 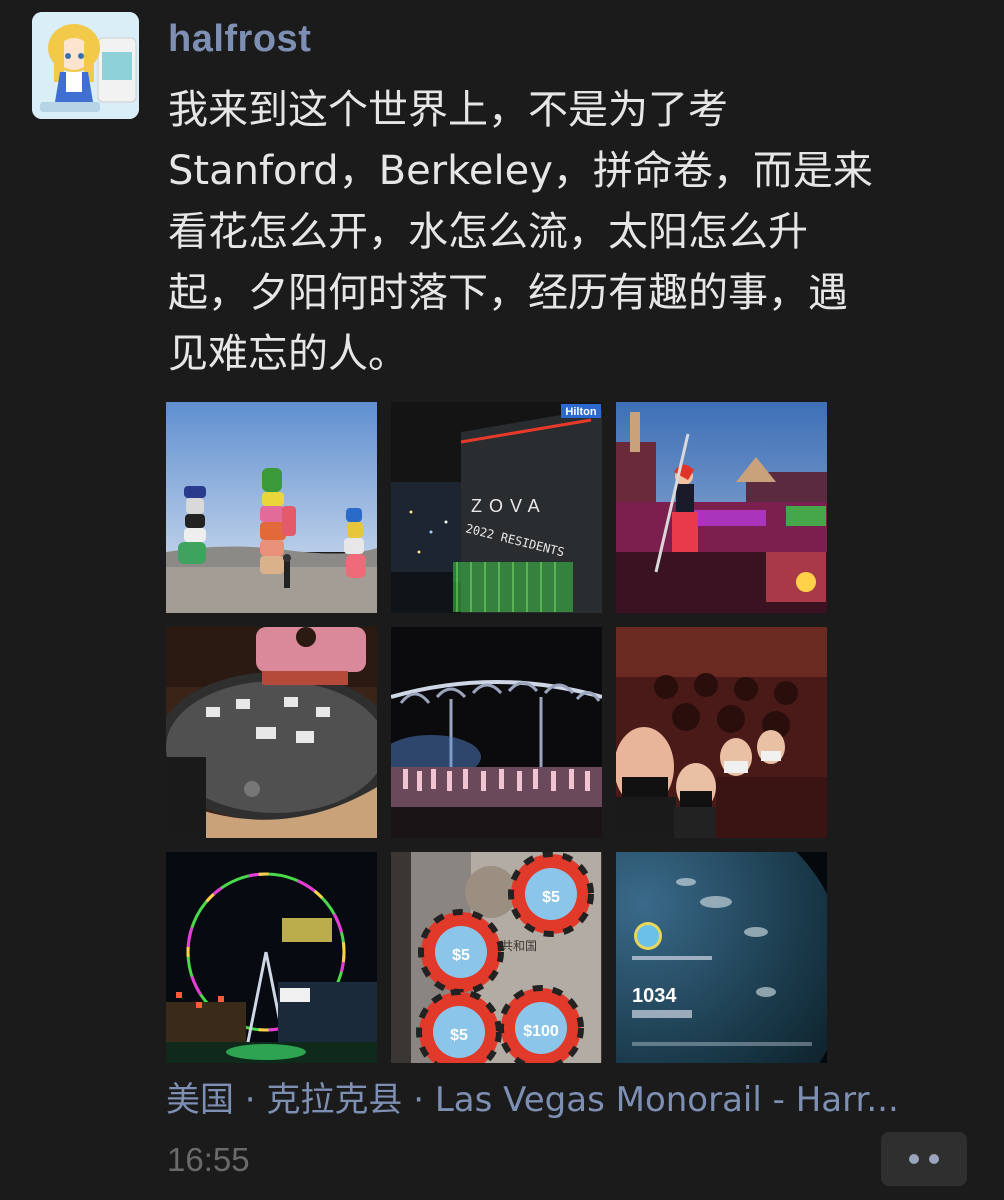 I want to click on post-text-line: Stanford，Berkeley，拼命卷，而是来, so click(x=520, y=171).